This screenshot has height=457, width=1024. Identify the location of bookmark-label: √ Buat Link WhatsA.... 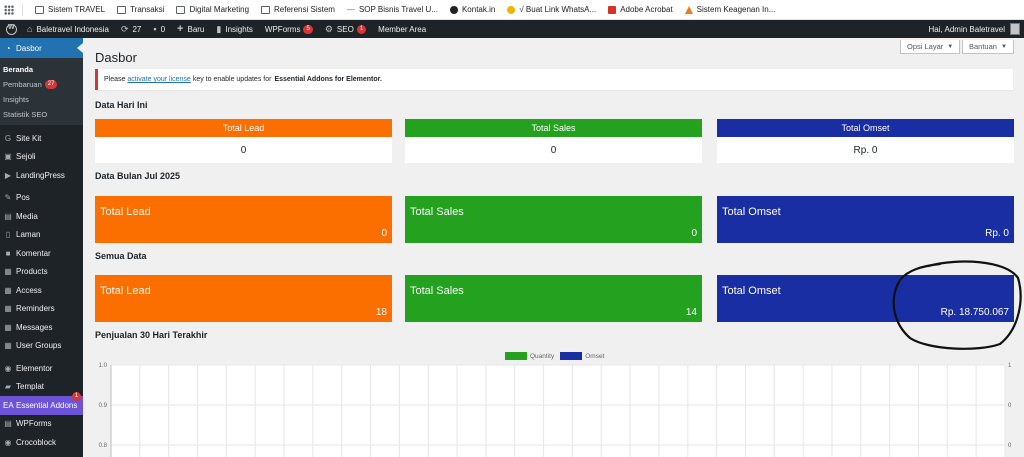
(558, 9).